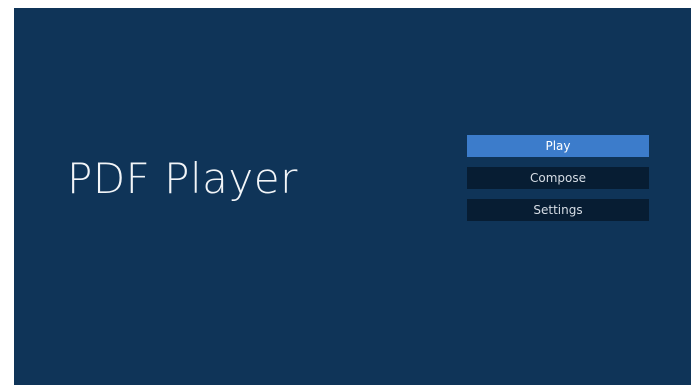  I want to click on main-menu: Play Compose Settings, so click(558, 183).